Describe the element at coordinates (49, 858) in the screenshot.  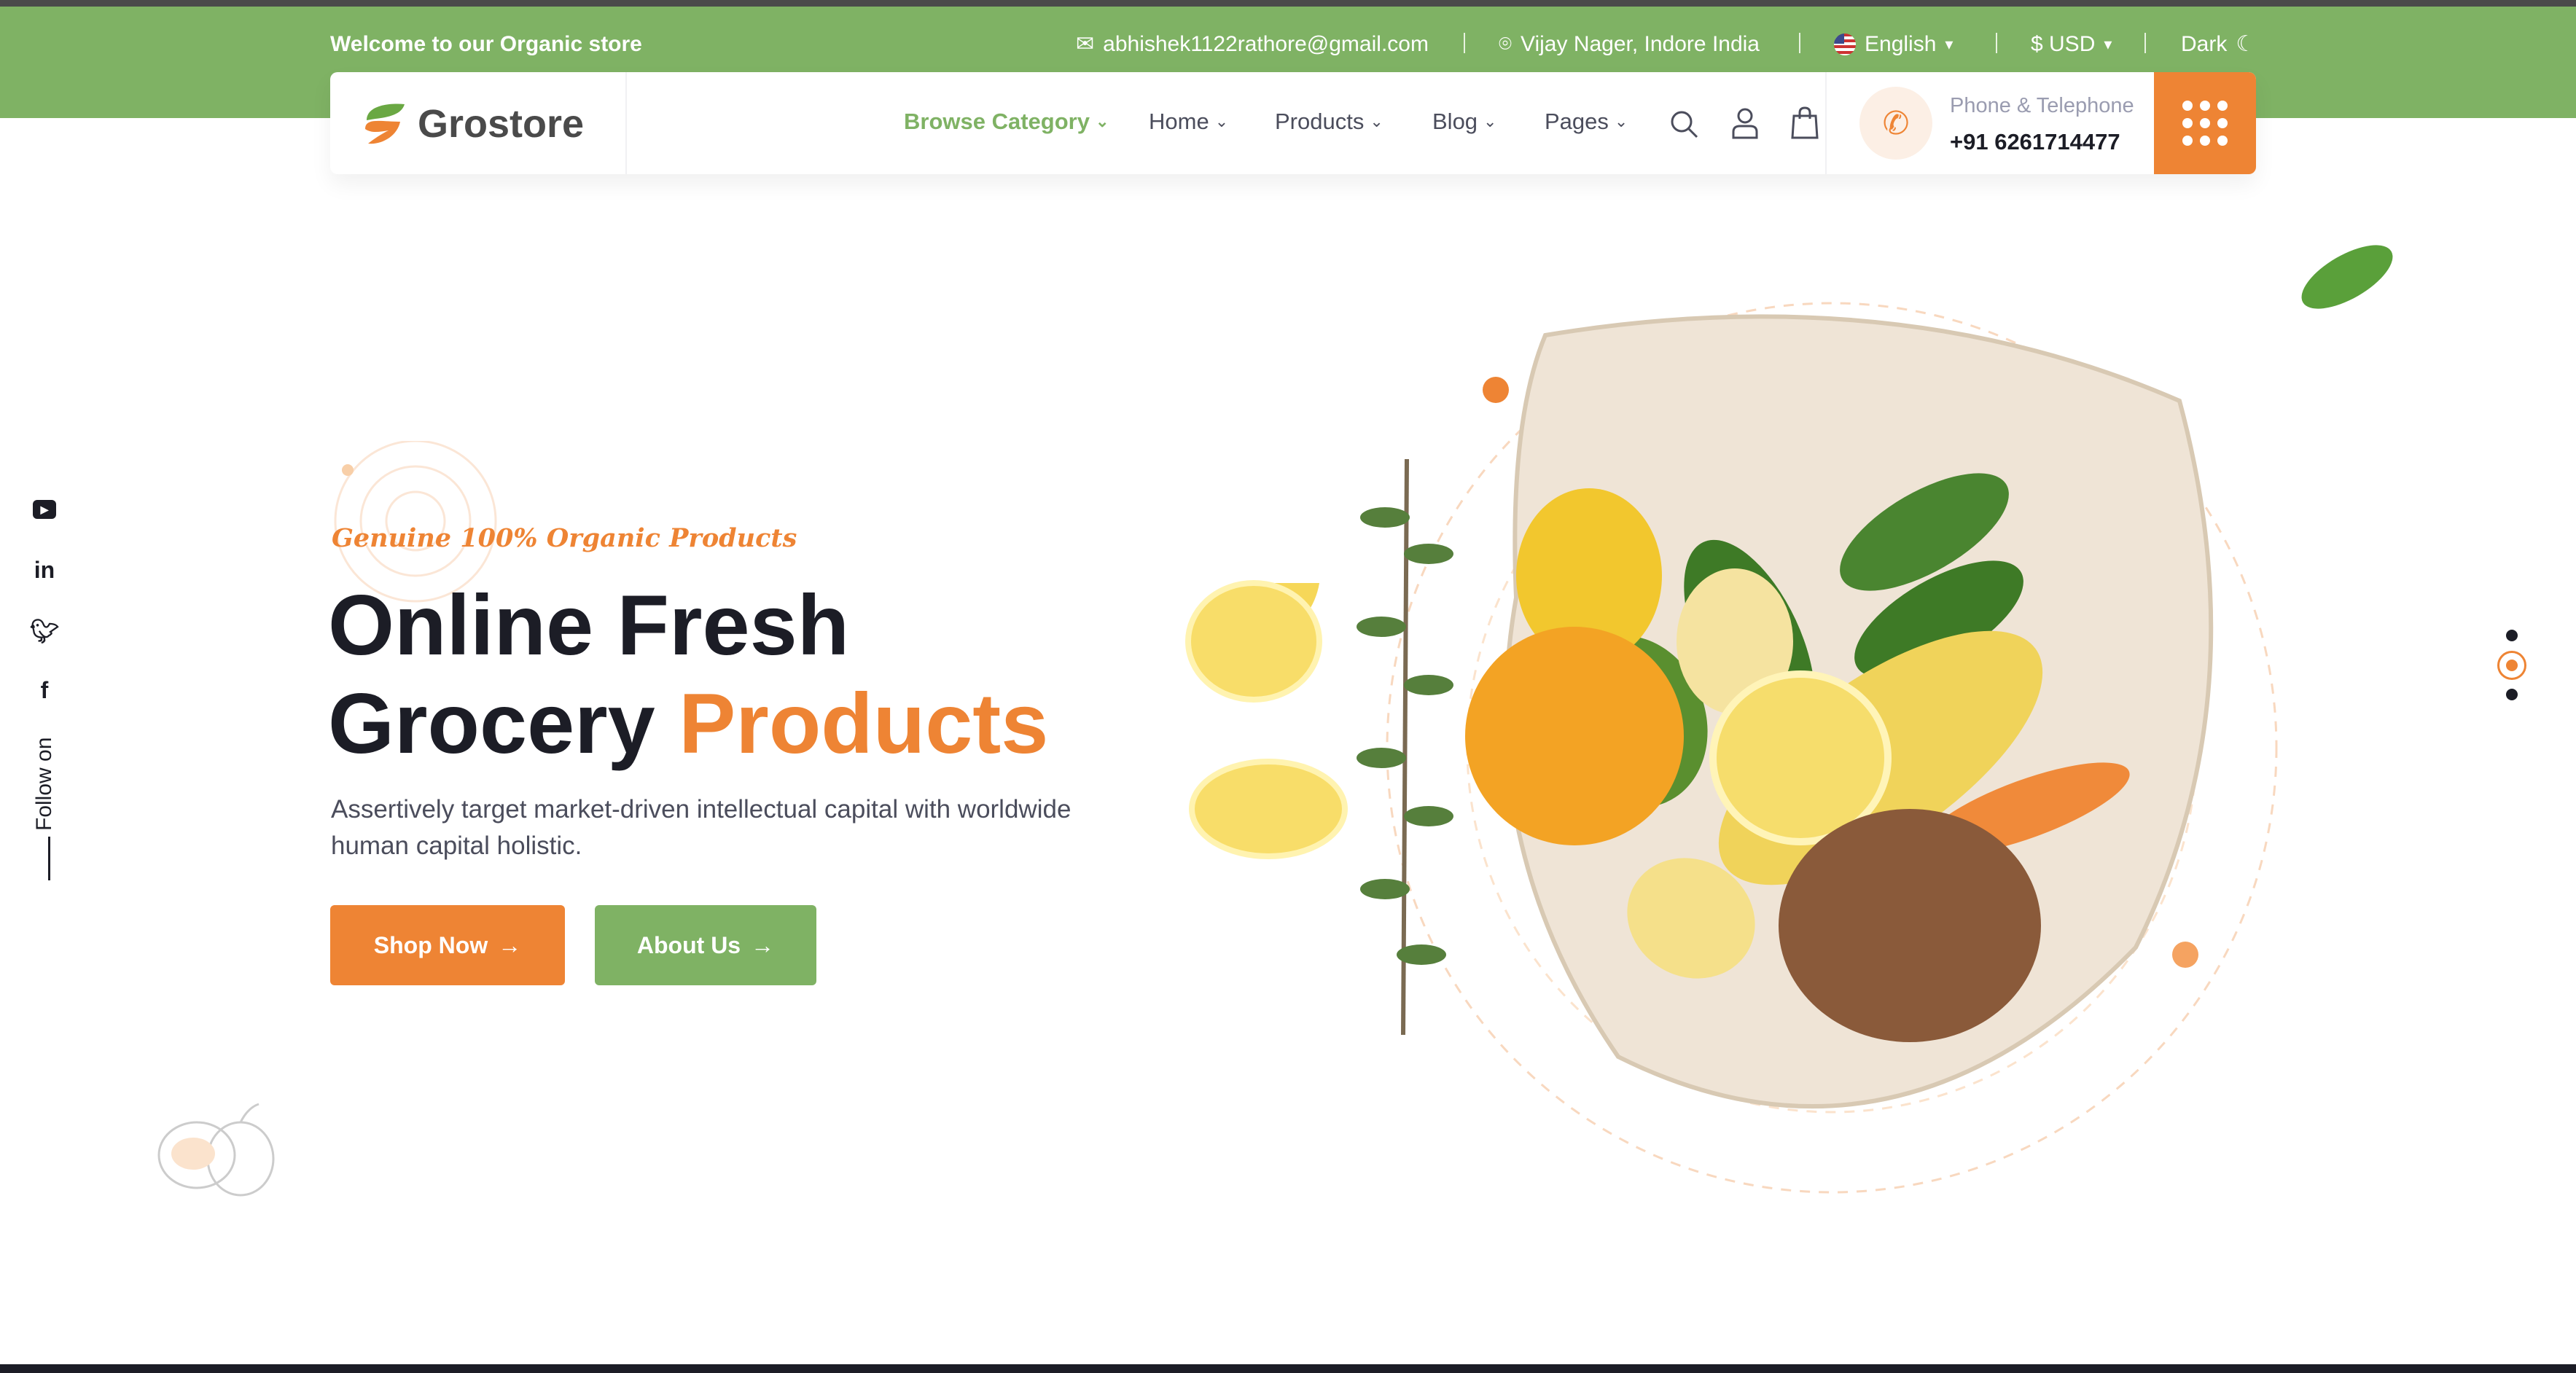
I see `follow-line` at that location.